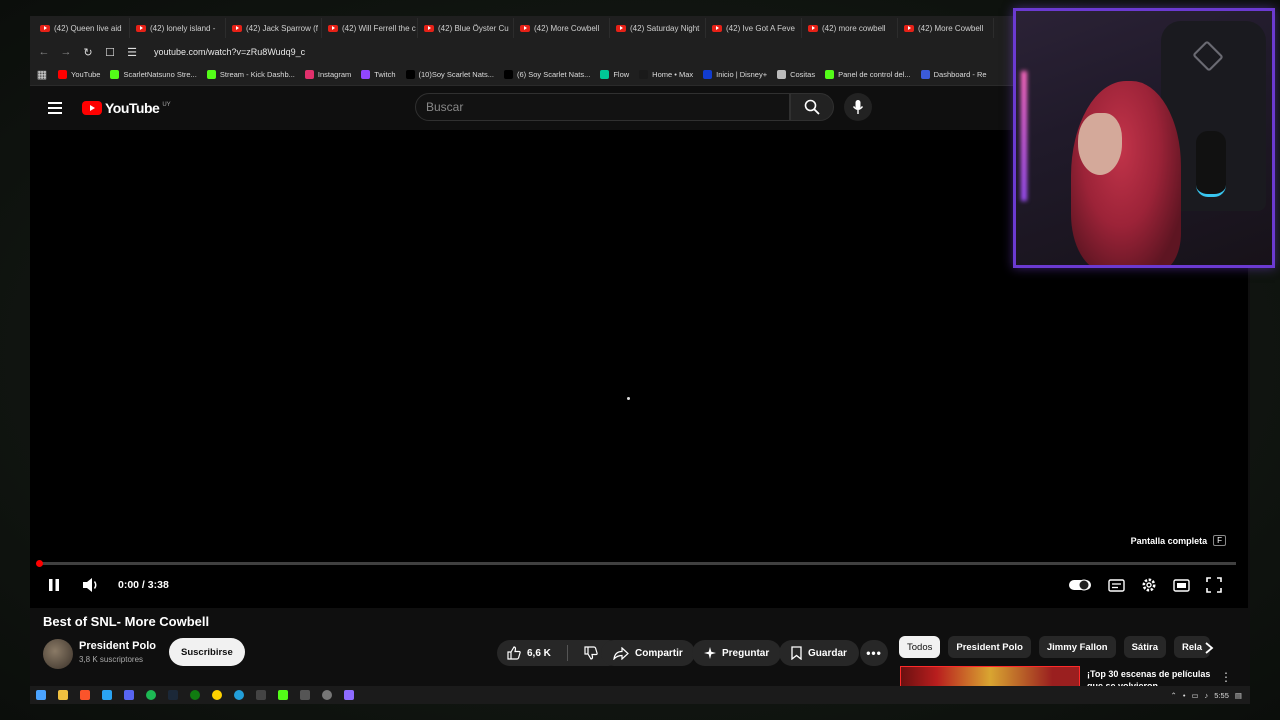 This screenshot has height=720, width=1280. I want to click on autoplay-toggle, so click(1080, 585).